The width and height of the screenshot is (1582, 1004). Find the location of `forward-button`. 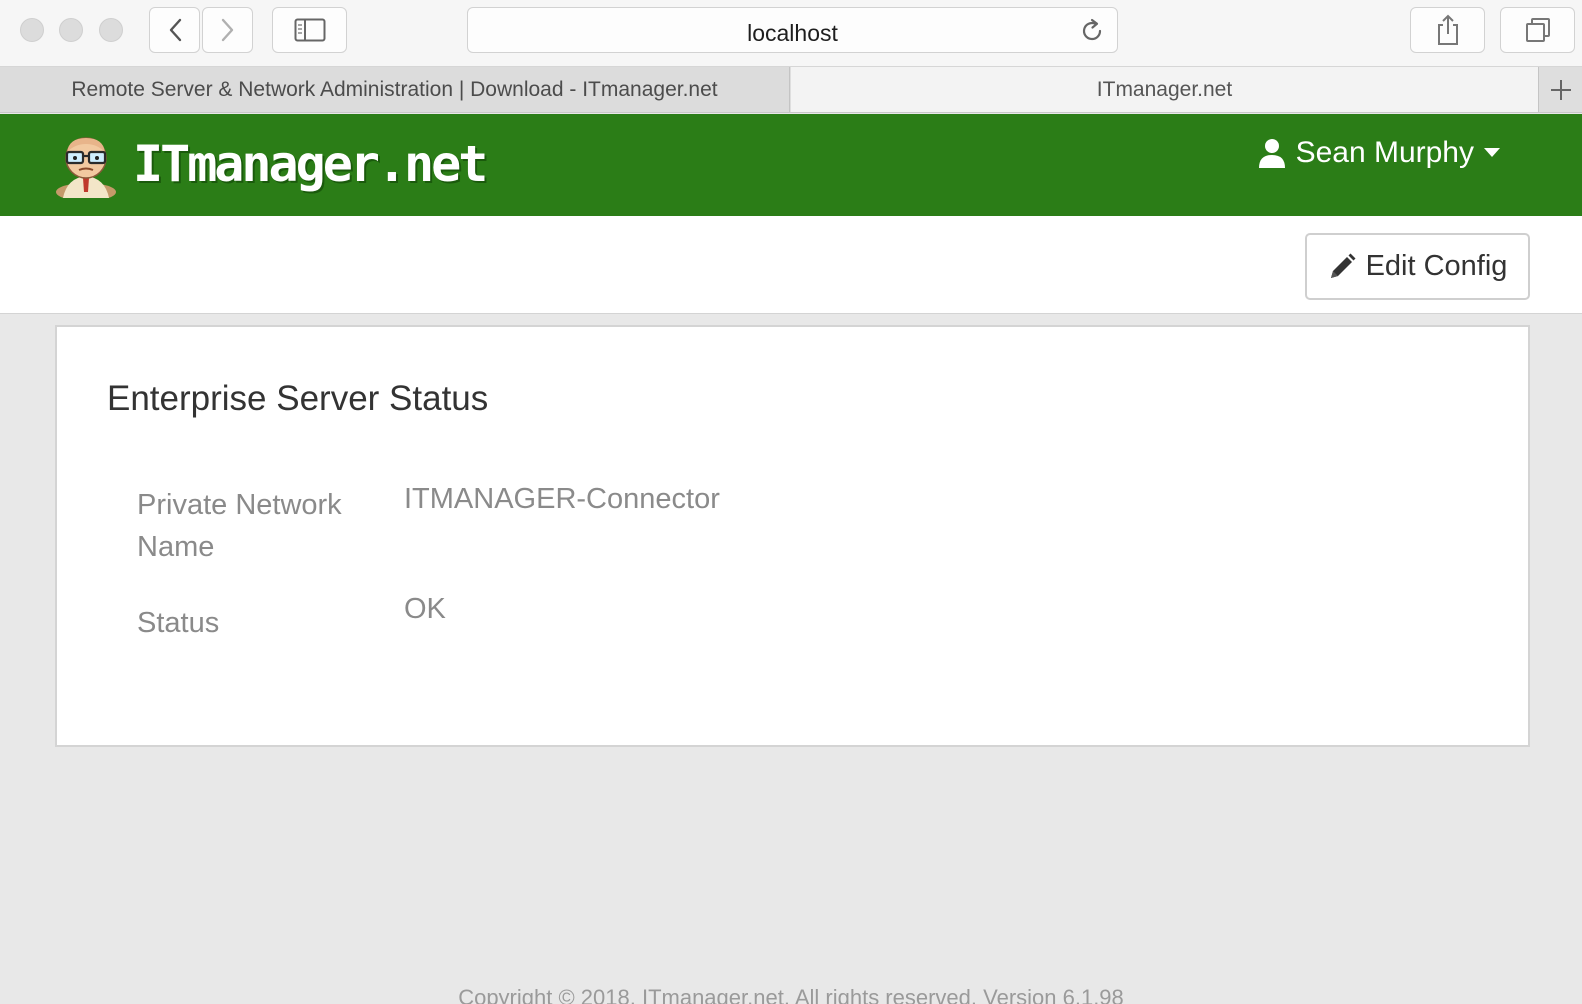

forward-button is located at coordinates (227, 30).